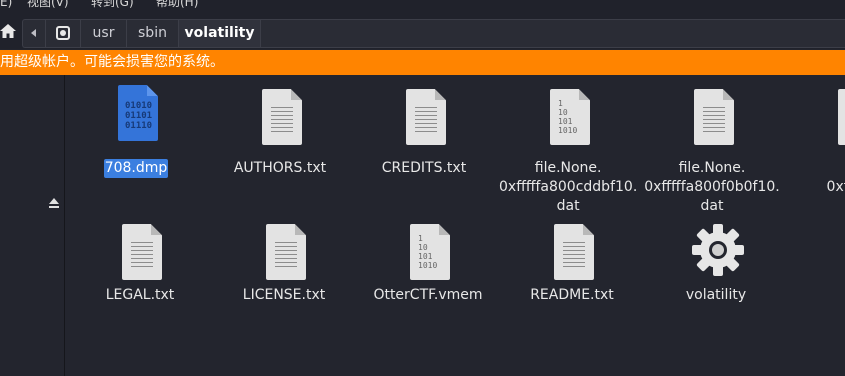 The width and height of the screenshot is (845, 376). I want to click on gear-executable-icon, so click(718, 253).